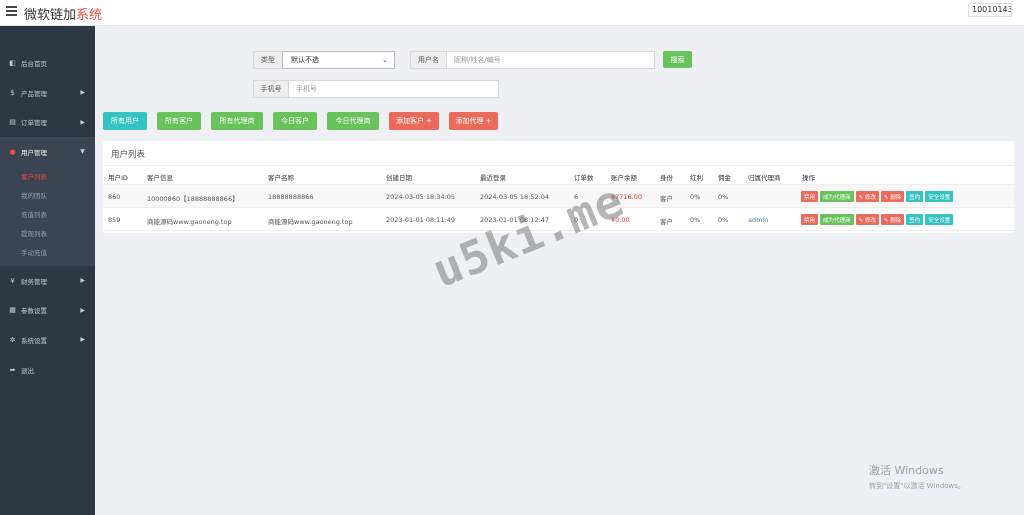 The width and height of the screenshot is (1024, 515). Describe the element at coordinates (63, 15) in the screenshot. I see `brand-title: 微软链加系统` at that location.